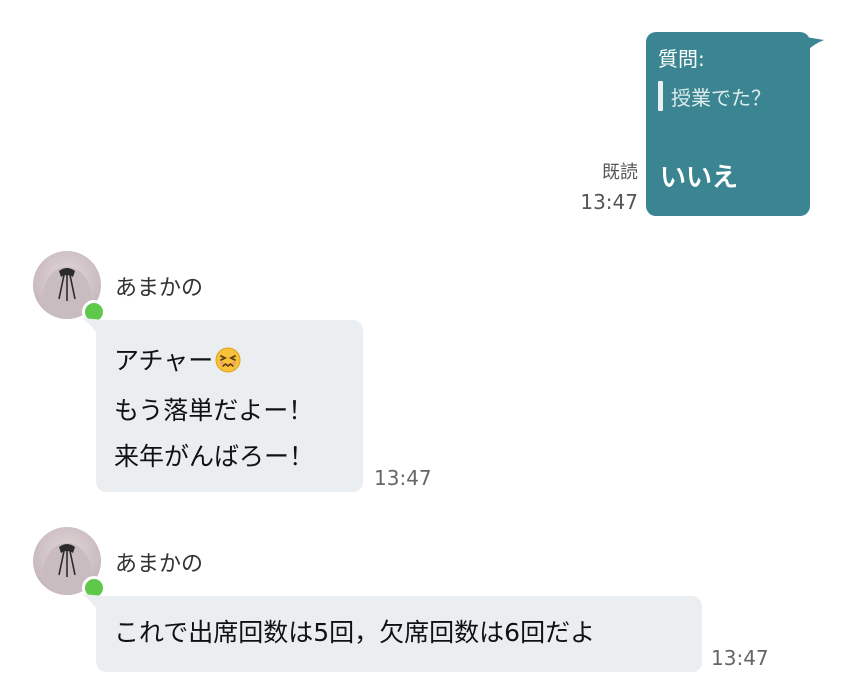 This screenshot has height=692, width=846. I want to click on quote-text: 授業でた？, so click(721, 97).